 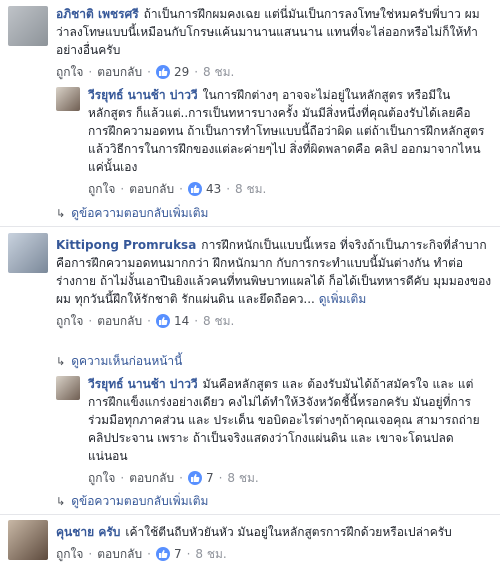 I want to click on comment-author: คุนชาย ครับ, so click(x=88, y=532).